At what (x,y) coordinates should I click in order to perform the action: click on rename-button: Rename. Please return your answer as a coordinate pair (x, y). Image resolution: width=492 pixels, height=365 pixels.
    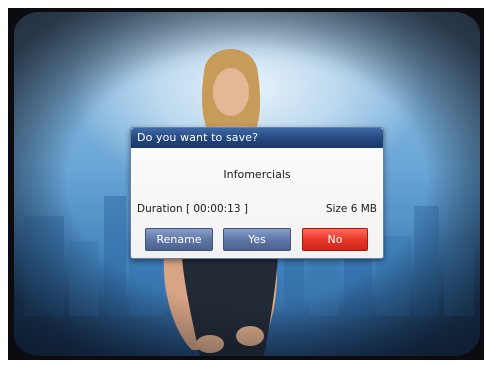
    Looking at the image, I should click on (179, 239).